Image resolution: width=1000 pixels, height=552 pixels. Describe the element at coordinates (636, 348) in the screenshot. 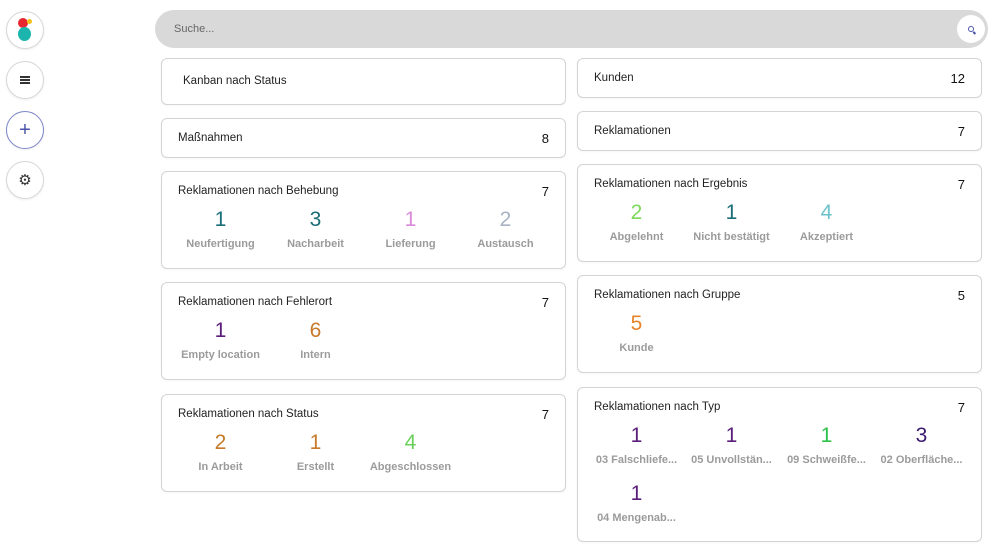

I see `stat-label: Kunde` at that location.